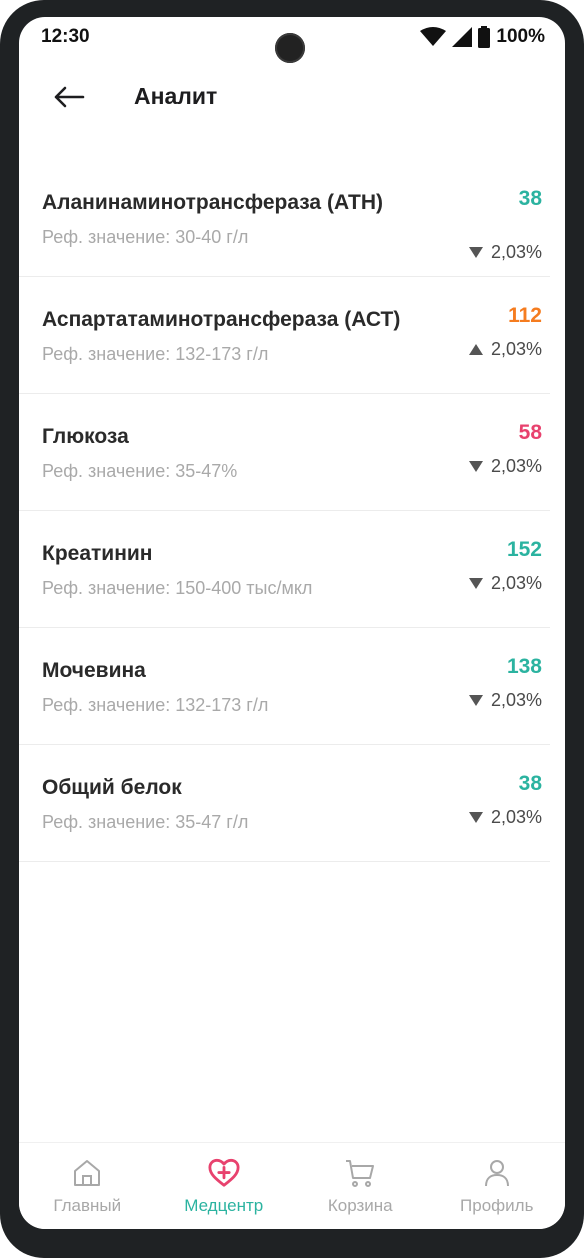  What do you see at coordinates (520, 36) in the screenshot?
I see `battery-percent: 100%` at bounding box center [520, 36].